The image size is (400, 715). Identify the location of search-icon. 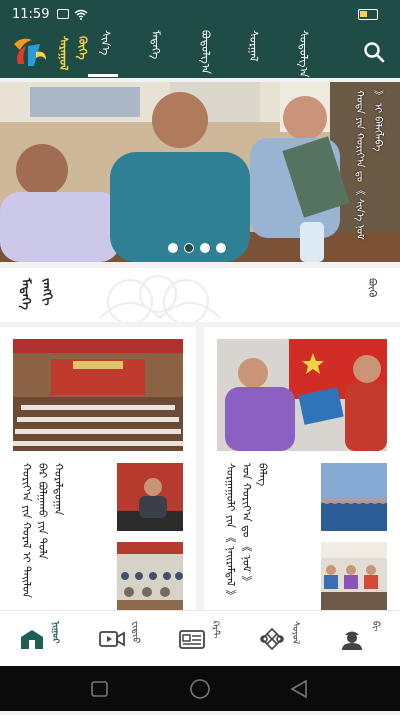
(374, 52).